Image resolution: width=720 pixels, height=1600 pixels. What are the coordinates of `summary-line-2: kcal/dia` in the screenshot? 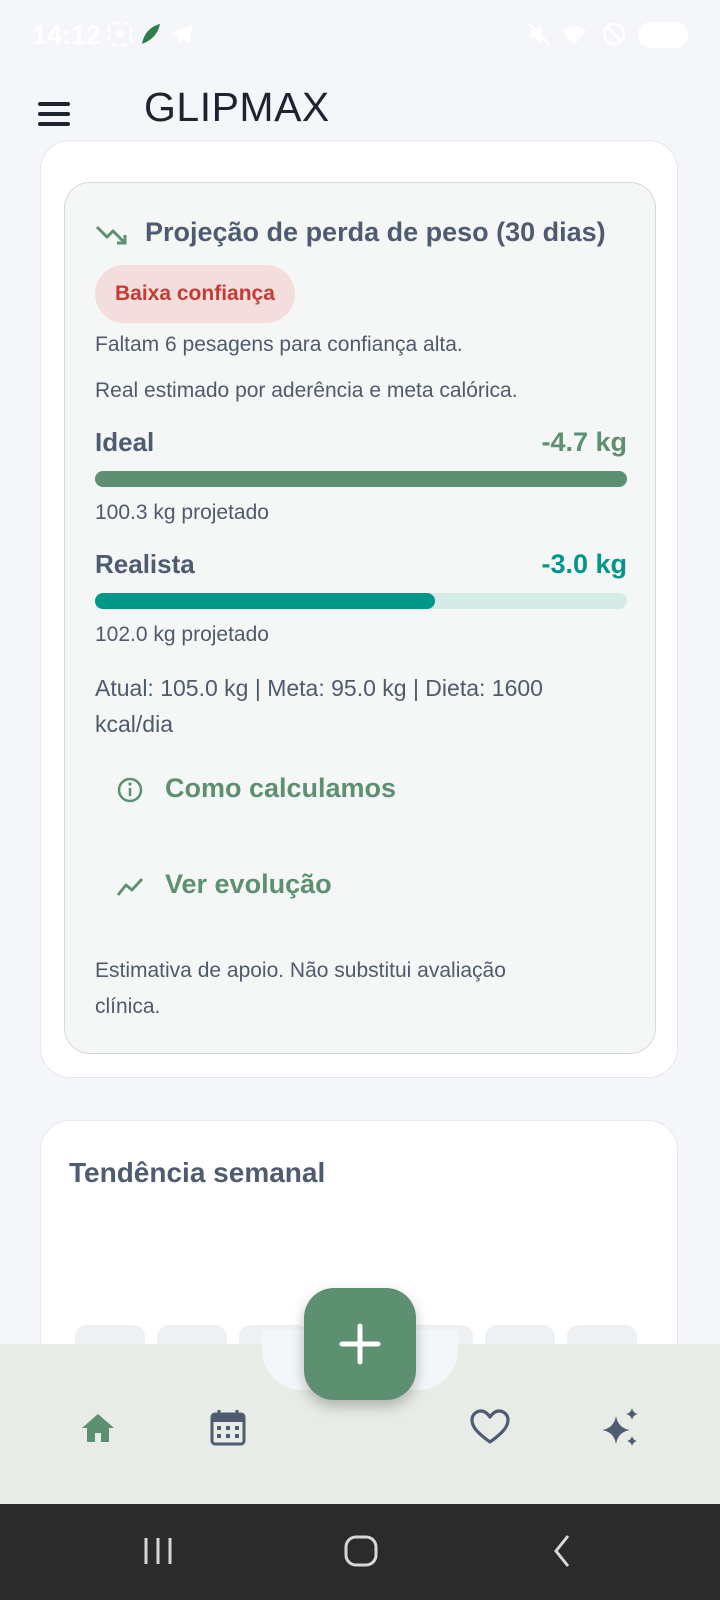 It's located at (134, 724).